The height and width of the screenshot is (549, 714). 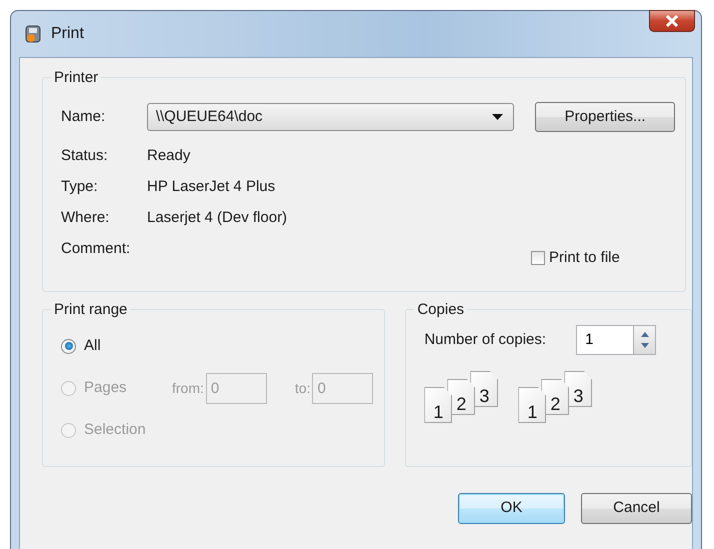 I want to click on field-value: HP LaserJet 4 Plus, so click(x=211, y=187).